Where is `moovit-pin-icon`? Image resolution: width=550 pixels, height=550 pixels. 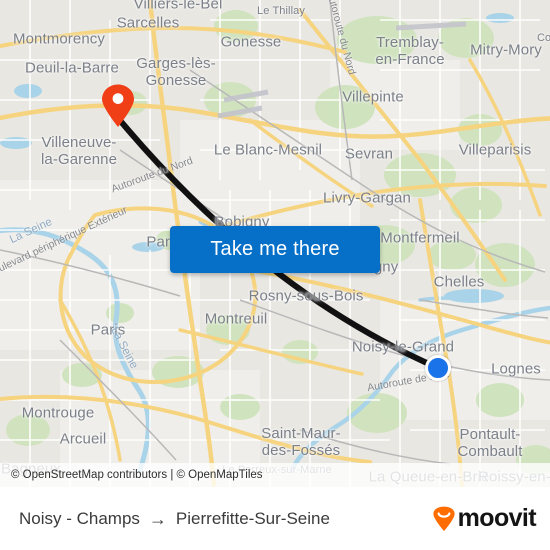 moovit-pin-icon is located at coordinates (444, 518).